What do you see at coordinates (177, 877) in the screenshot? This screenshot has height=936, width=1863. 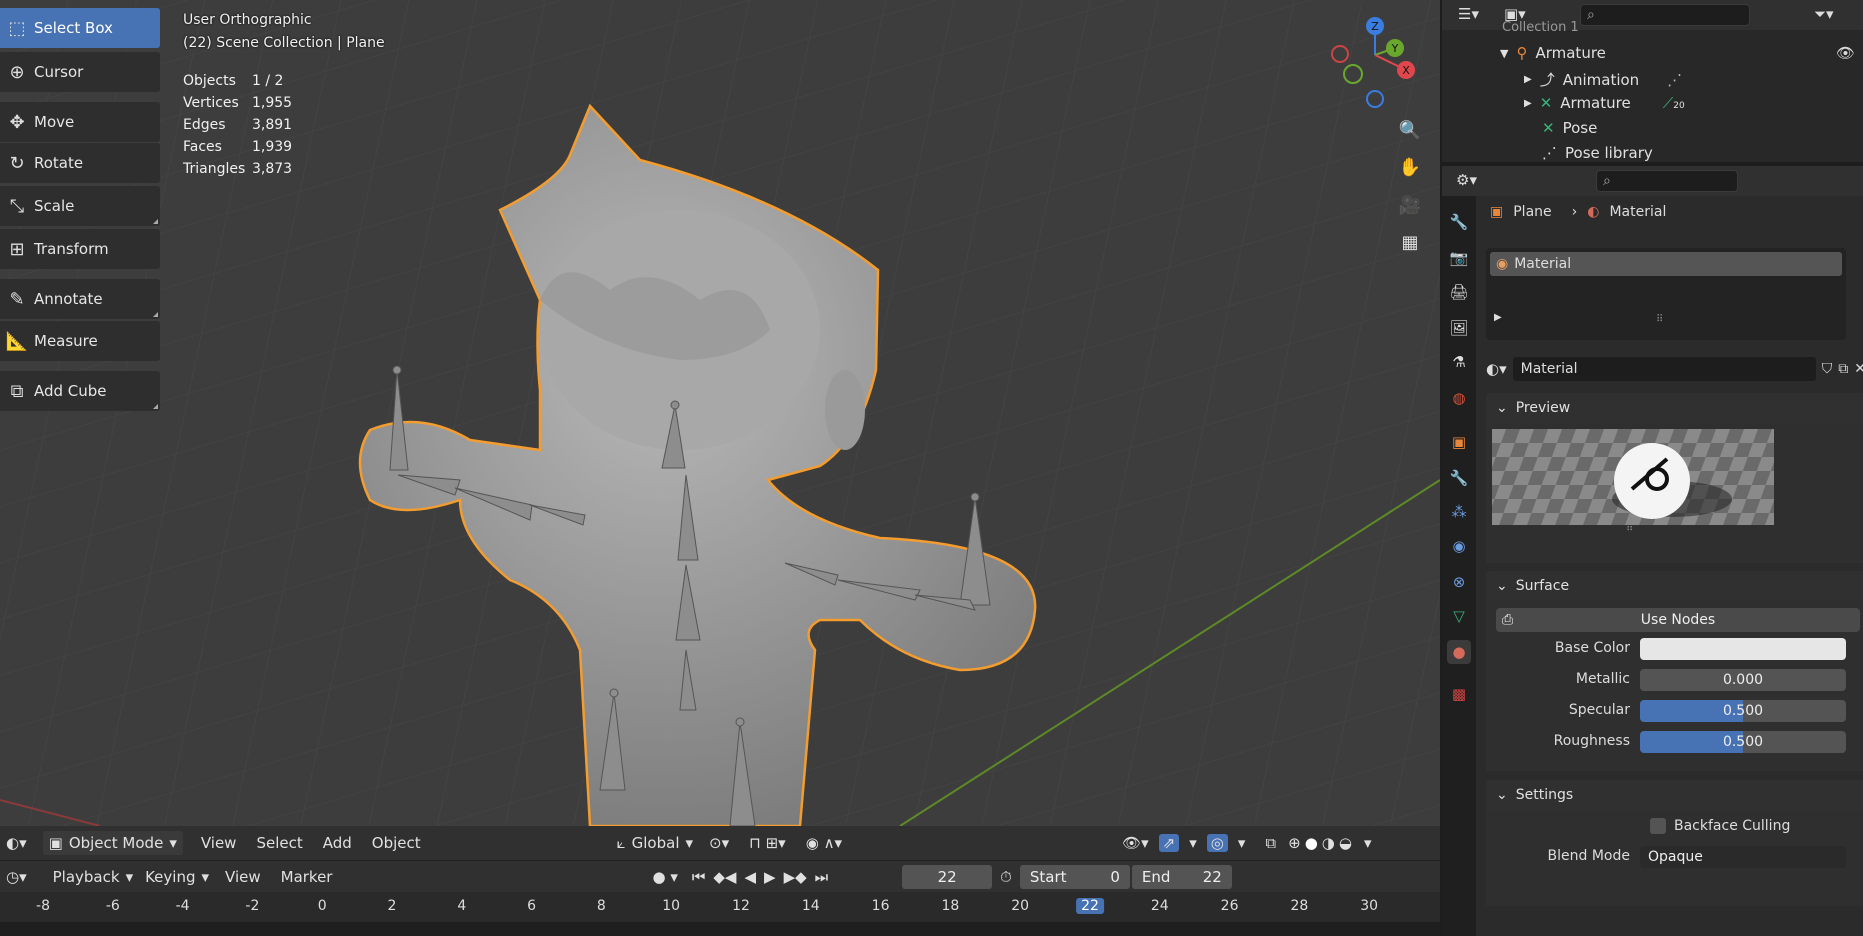 I see `keying-dropdown: Keying ▾` at bounding box center [177, 877].